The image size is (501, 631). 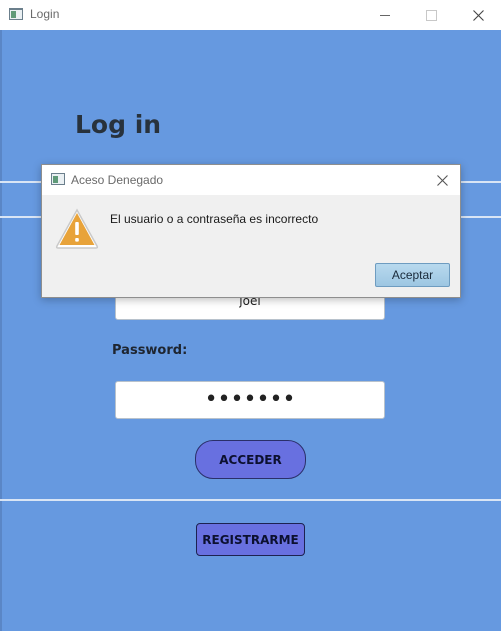 What do you see at coordinates (250, 15) in the screenshot?
I see `window-titlebar: Login` at bounding box center [250, 15].